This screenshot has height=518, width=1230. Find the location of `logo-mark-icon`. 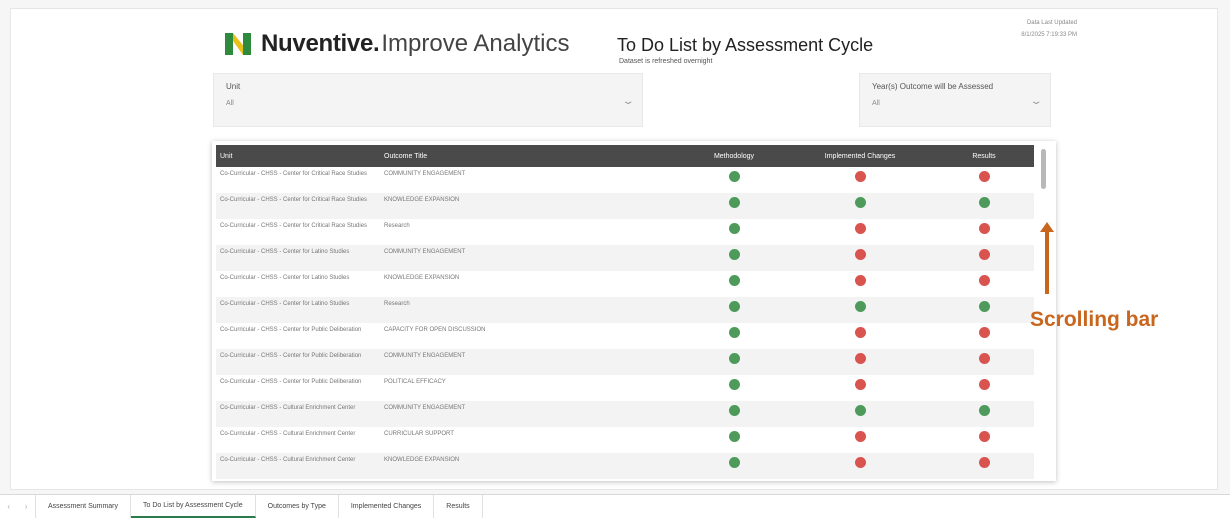

logo-mark-icon is located at coordinates (238, 44).